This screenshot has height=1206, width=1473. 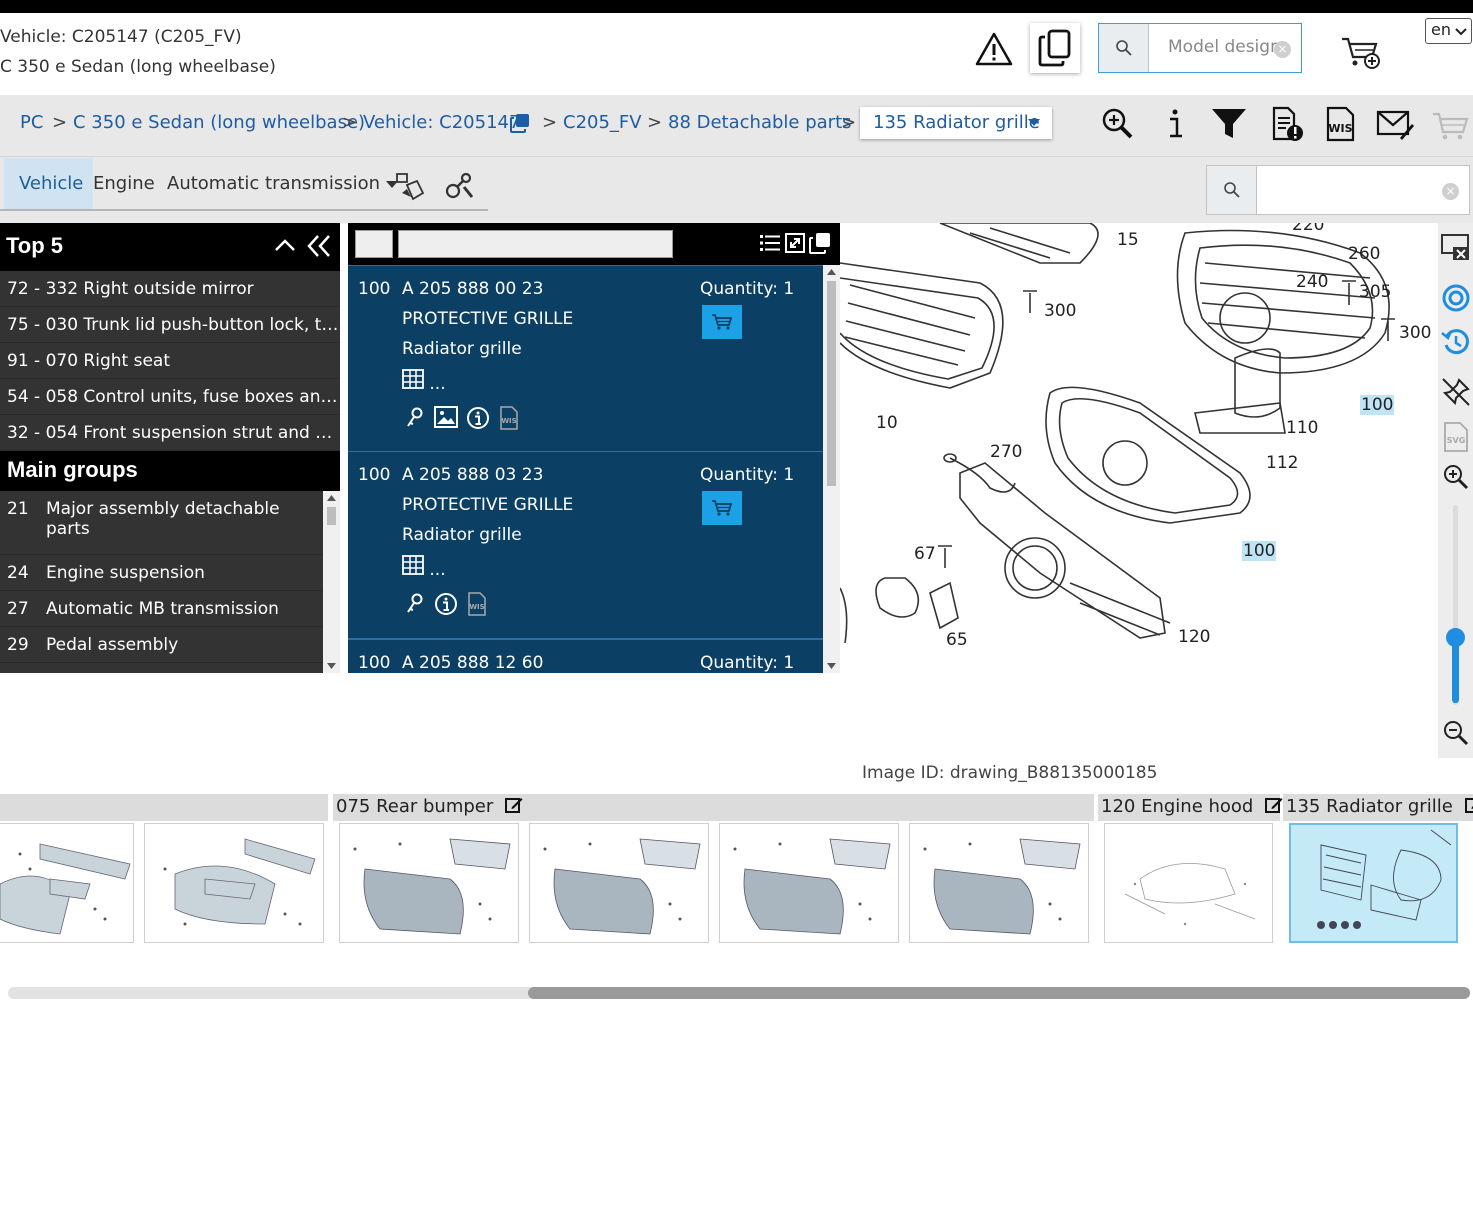 What do you see at coordinates (1308, 229) in the screenshot?
I see `callout-label: 220` at bounding box center [1308, 229].